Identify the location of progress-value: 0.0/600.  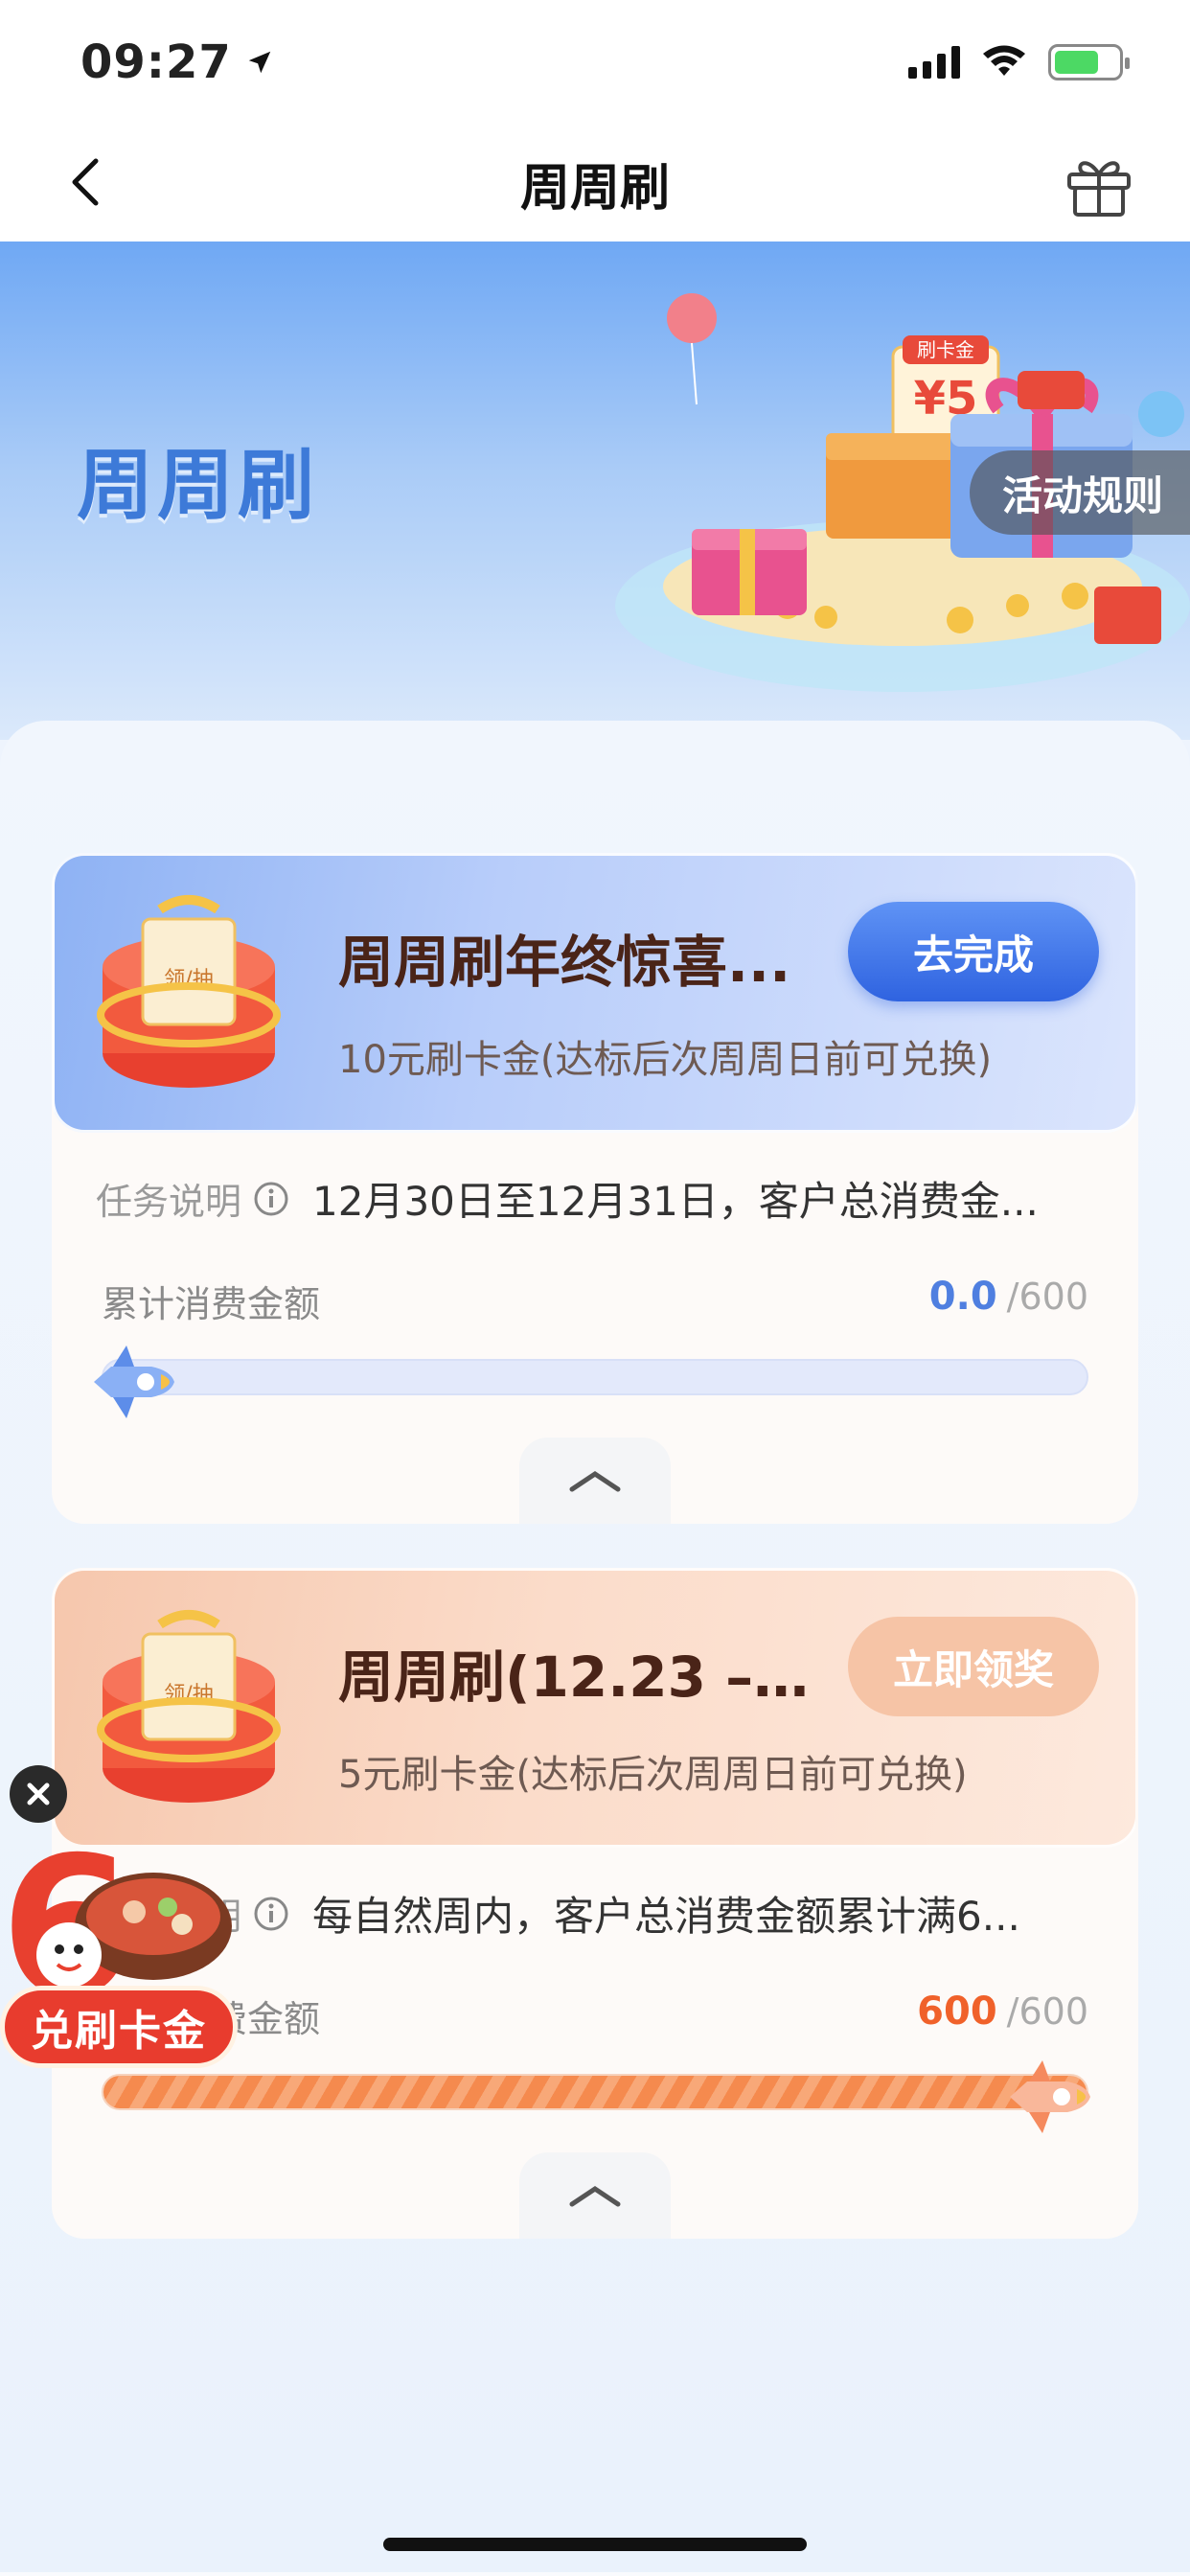
(1009, 1297).